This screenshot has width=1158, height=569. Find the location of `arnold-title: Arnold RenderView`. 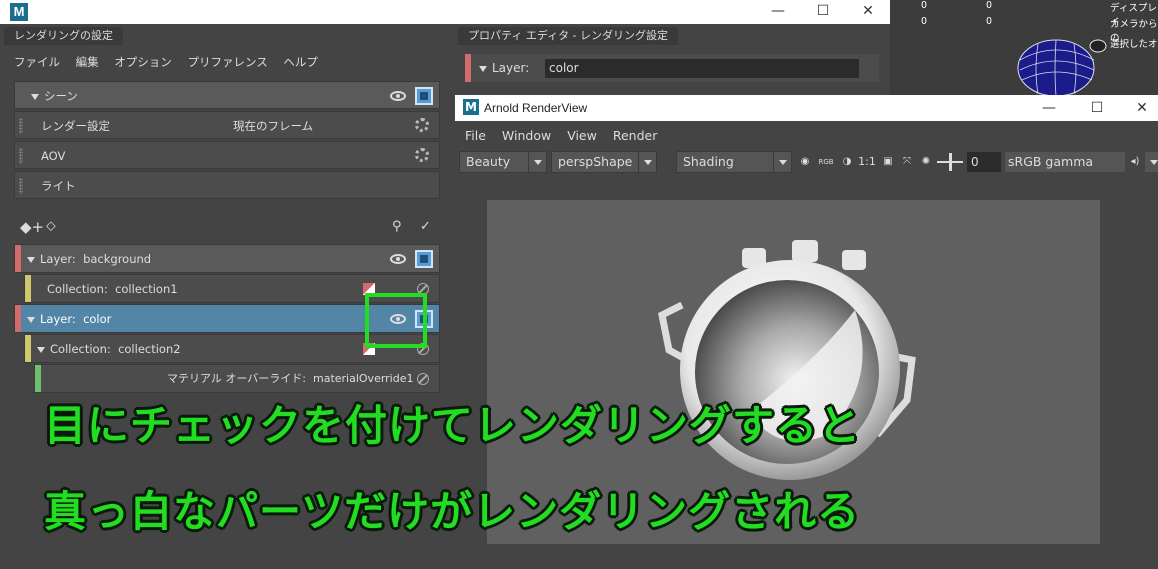

arnold-title: Arnold RenderView is located at coordinates (536, 108).